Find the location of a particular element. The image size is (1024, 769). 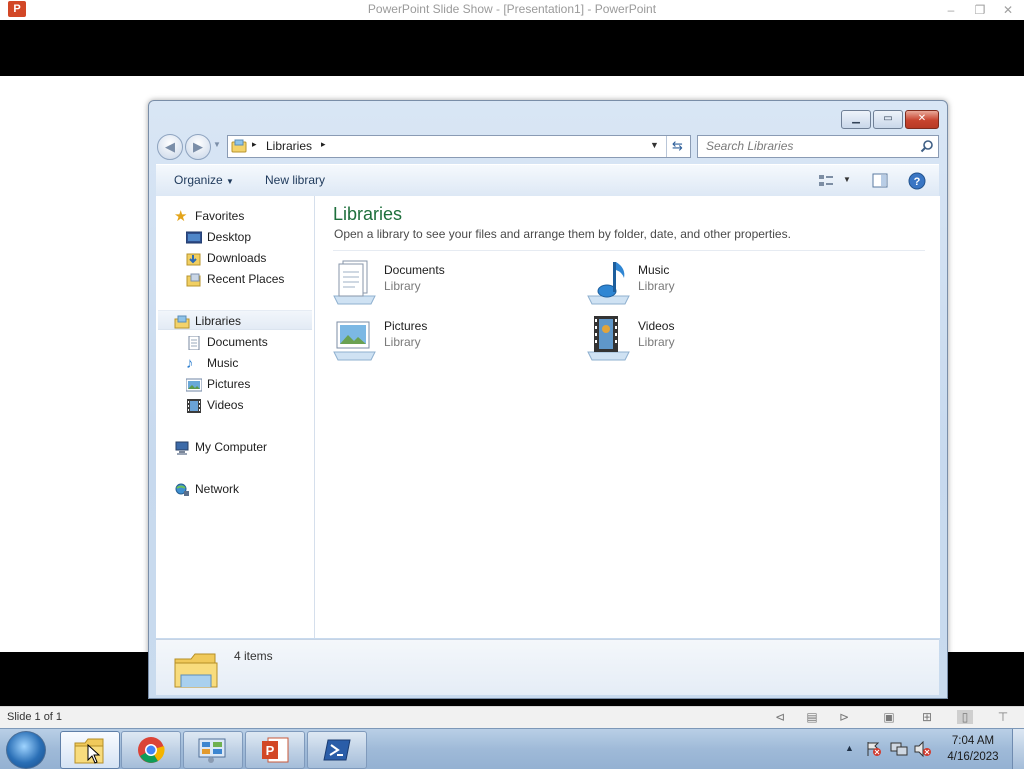

organize-button: Organize ▼ is located at coordinates (204, 180).